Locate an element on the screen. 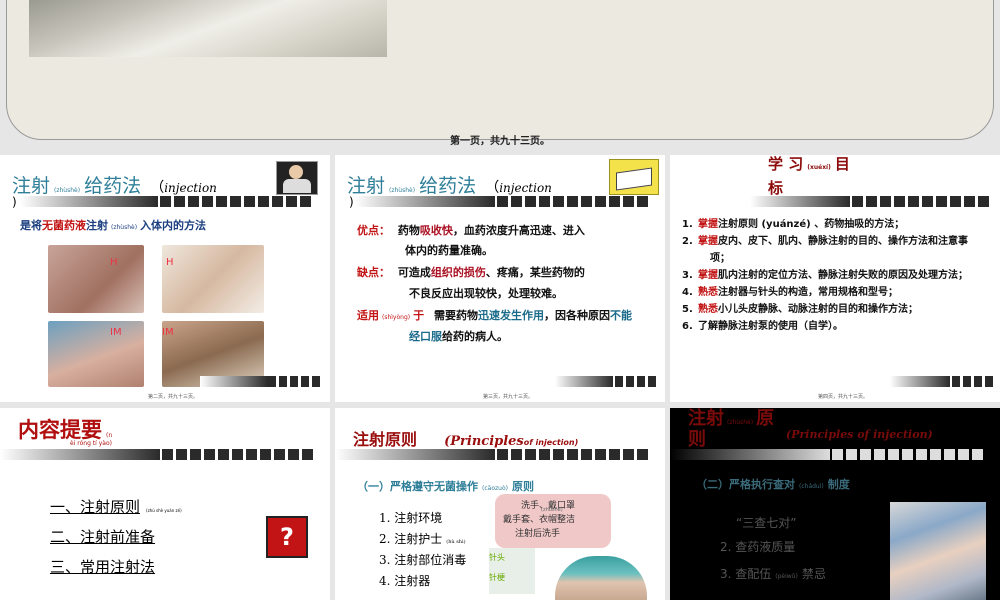 Image resolution: width=1000 pixels, height=600 pixels. top-photo is located at coordinates (208, 28).